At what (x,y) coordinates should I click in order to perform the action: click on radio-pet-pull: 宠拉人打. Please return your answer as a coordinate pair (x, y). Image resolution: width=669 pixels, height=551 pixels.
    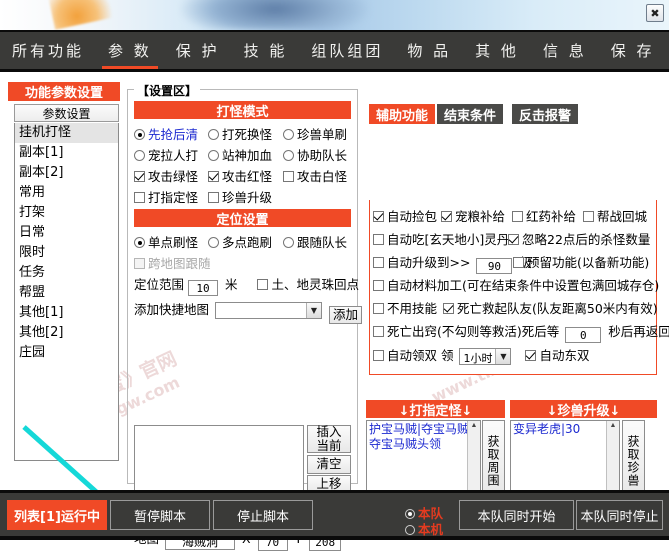
    Looking at the image, I should click on (166, 155).